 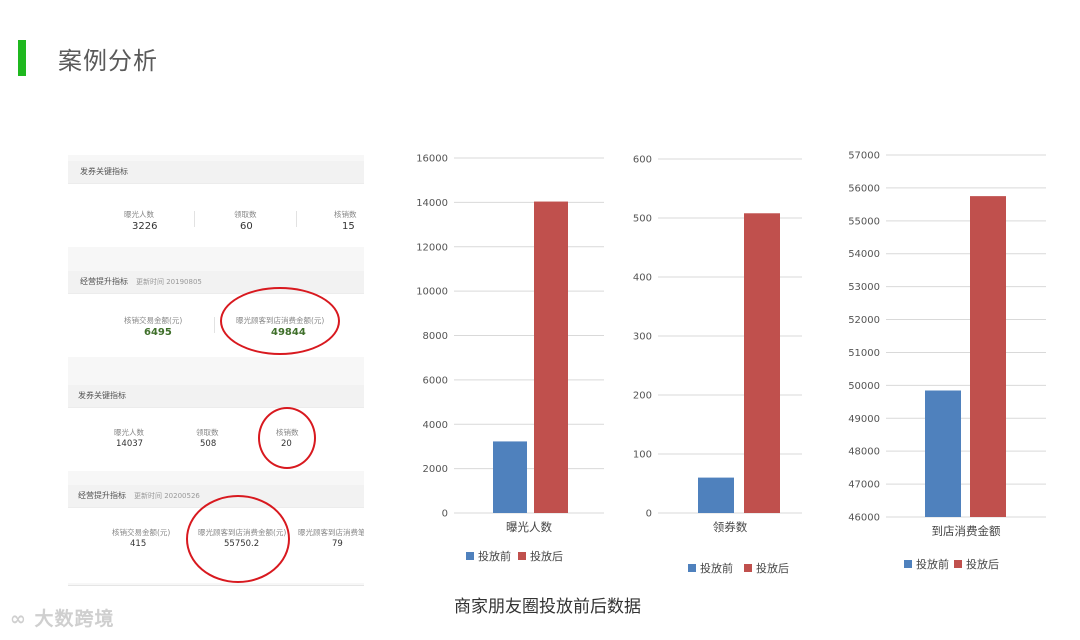 What do you see at coordinates (864, 320) in the screenshot?
I see `y-tick-label: 52000` at bounding box center [864, 320].